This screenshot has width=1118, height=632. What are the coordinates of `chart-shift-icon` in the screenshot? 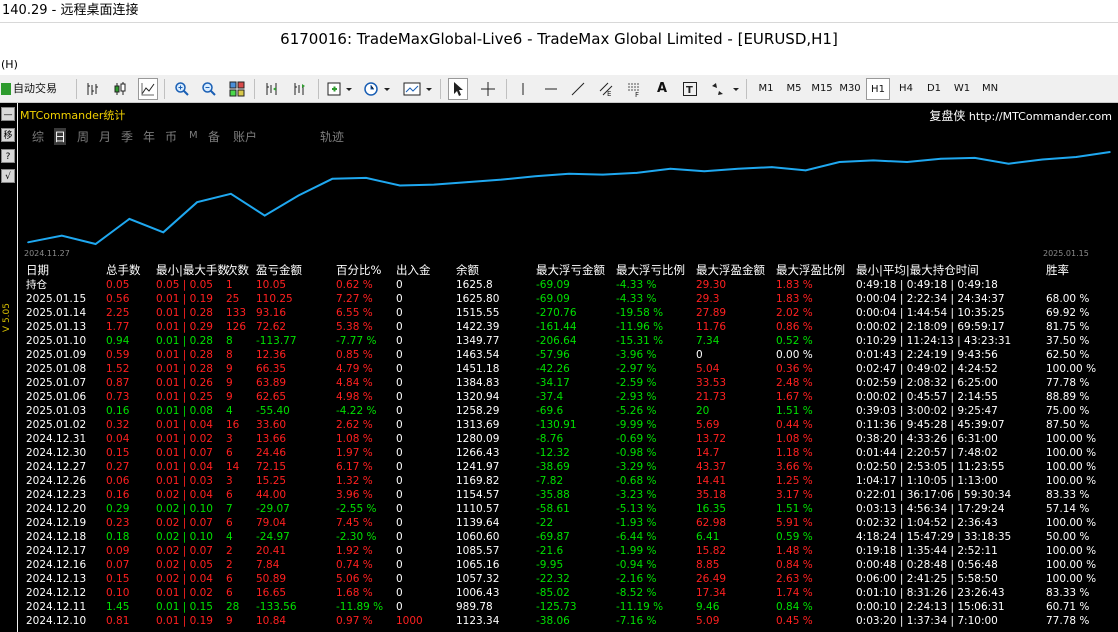 It's located at (272, 89).